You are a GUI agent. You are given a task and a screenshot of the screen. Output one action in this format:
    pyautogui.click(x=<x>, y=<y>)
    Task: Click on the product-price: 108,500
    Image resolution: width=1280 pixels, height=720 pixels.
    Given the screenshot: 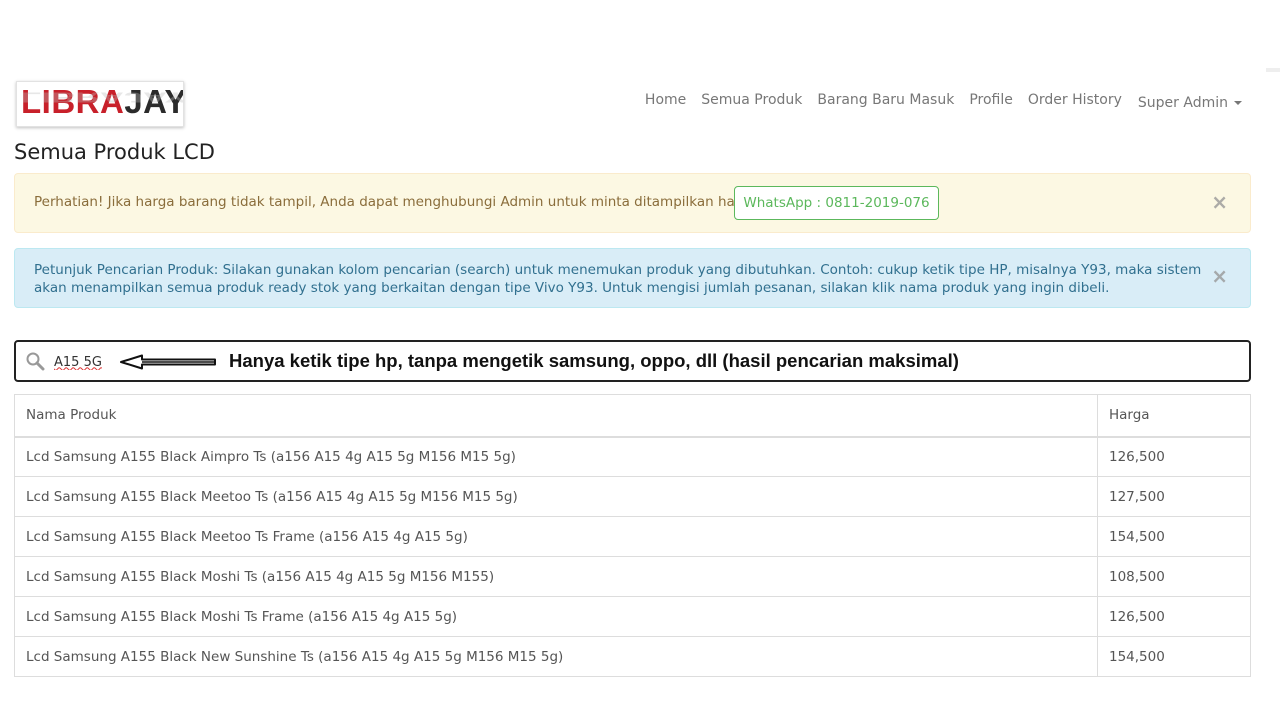 What is the action you would take?
    pyautogui.click(x=1174, y=576)
    